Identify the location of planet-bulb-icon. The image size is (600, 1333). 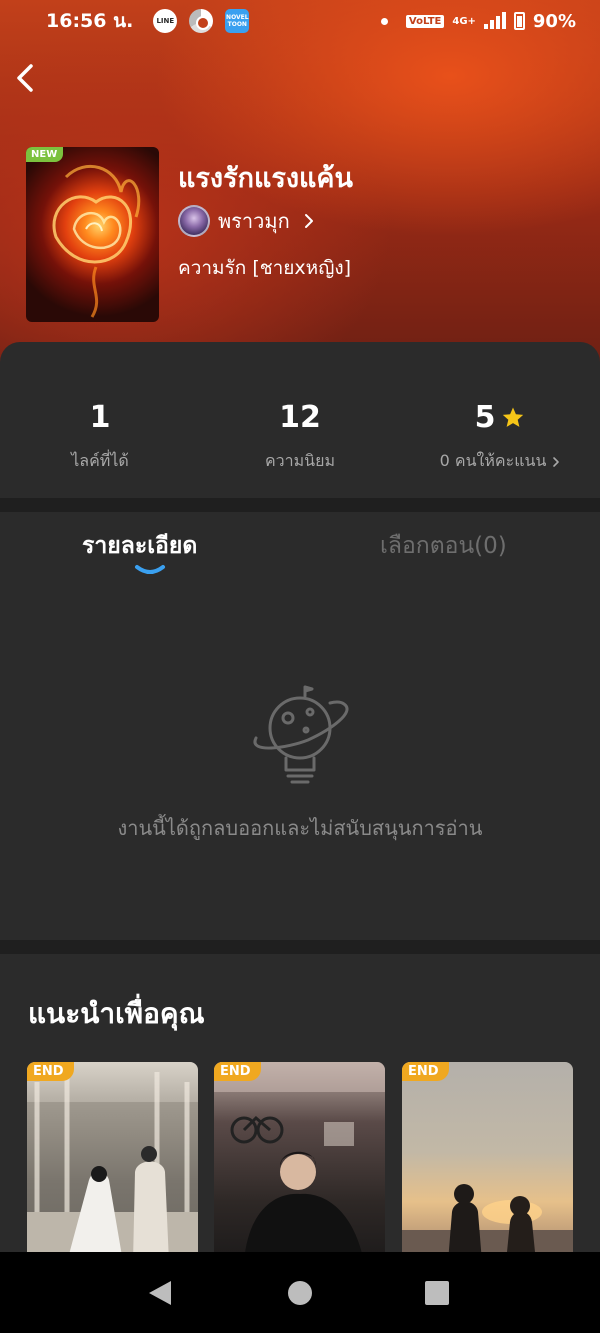
(301, 734).